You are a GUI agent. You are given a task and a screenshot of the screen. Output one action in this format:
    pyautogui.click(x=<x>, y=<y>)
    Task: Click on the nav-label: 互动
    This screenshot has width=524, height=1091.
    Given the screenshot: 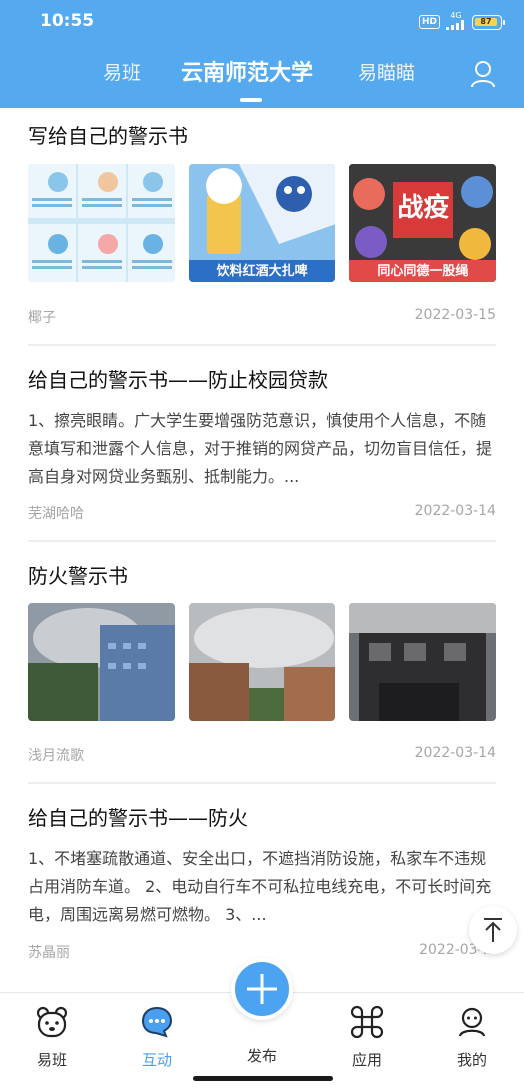 What is the action you would take?
    pyautogui.click(x=156, y=1060)
    